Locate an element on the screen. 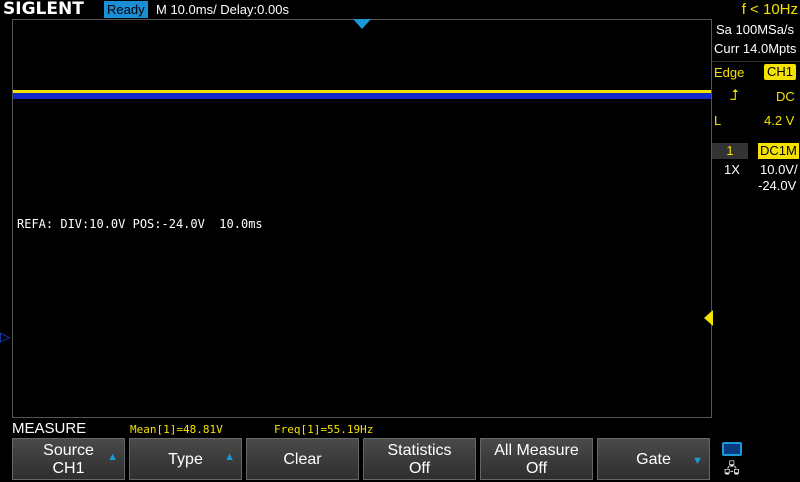 The height and width of the screenshot is (482, 800). channel-coupling-badge: DC1M is located at coordinates (778, 151).